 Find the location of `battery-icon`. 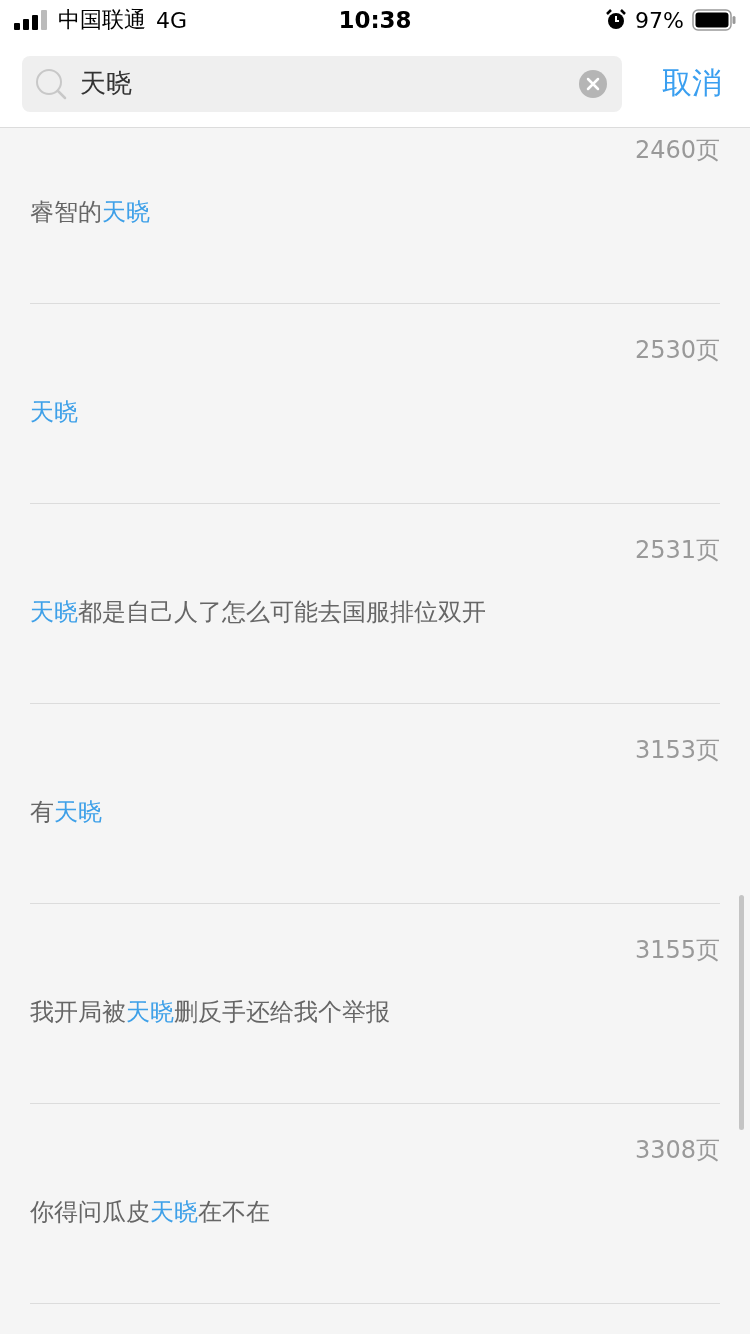

battery-icon is located at coordinates (714, 20).